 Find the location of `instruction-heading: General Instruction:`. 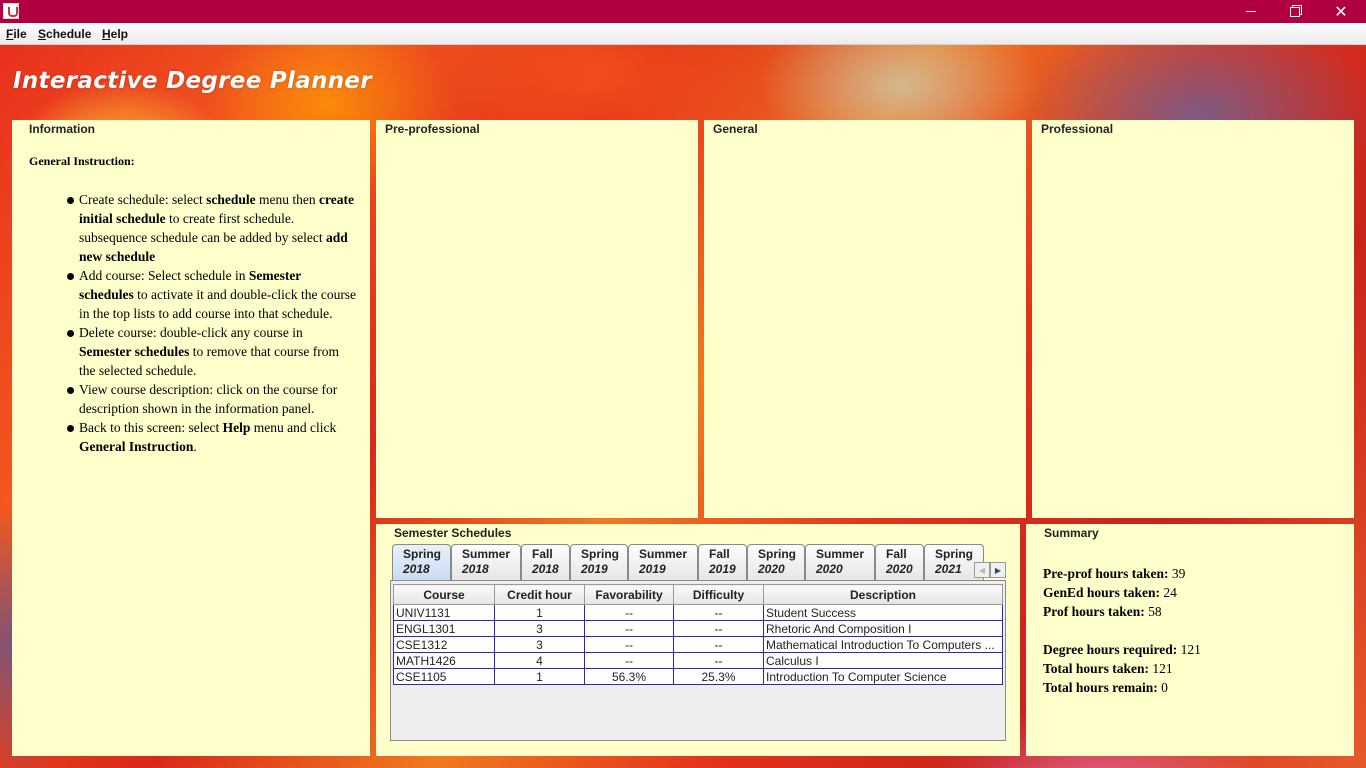

instruction-heading: General Instruction: is located at coordinates (82, 161).